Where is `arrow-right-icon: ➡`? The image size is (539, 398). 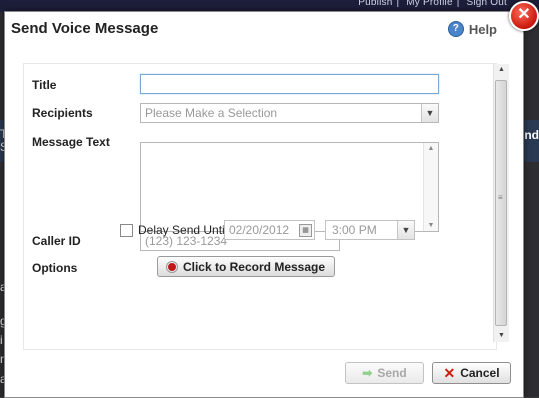 arrow-right-icon: ➡ is located at coordinates (367, 373).